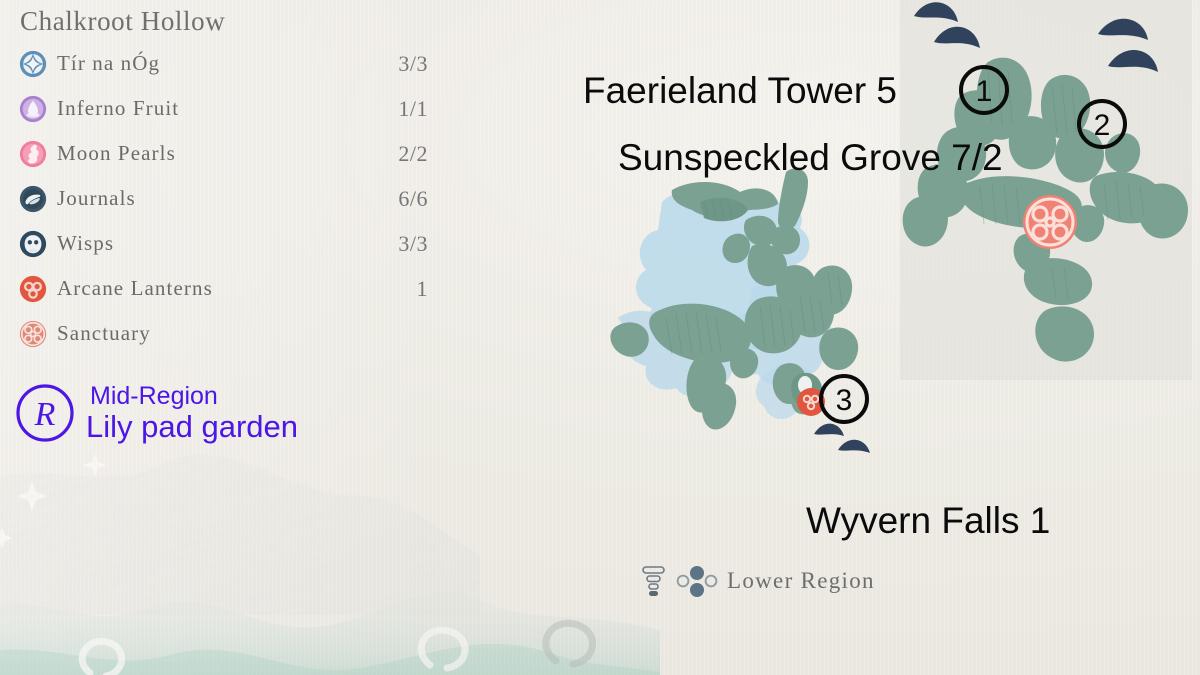  What do you see at coordinates (740, 90) in the screenshot?
I see `annotation-faerieland-tower: Faerieland Tower 5` at bounding box center [740, 90].